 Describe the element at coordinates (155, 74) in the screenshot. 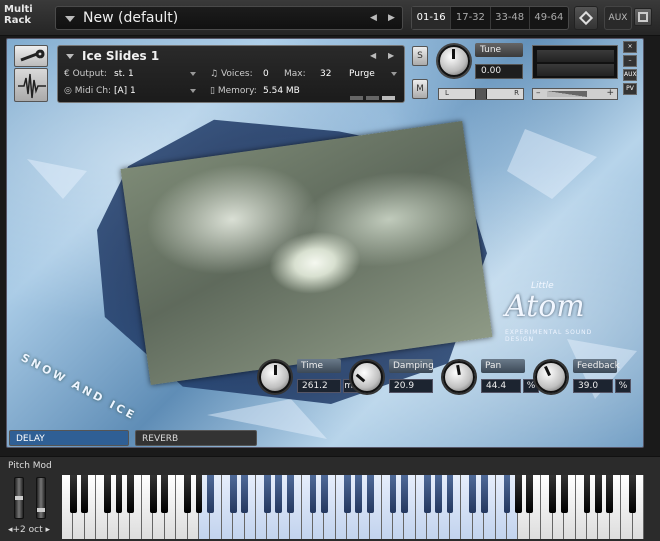

I see `output-select: st. 1` at that location.